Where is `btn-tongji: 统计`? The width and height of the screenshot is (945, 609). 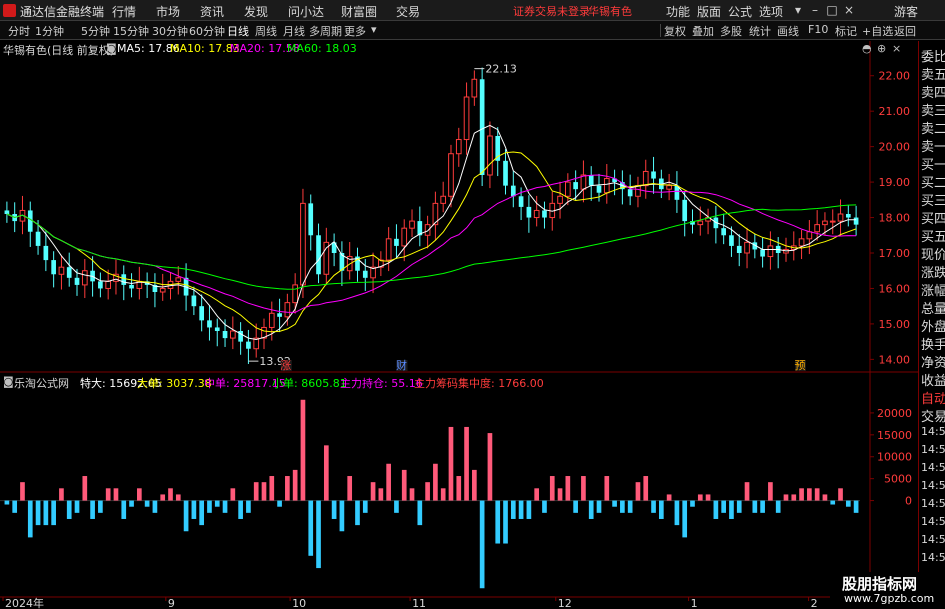
btn-tongji: 统计 is located at coordinates (760, 31).